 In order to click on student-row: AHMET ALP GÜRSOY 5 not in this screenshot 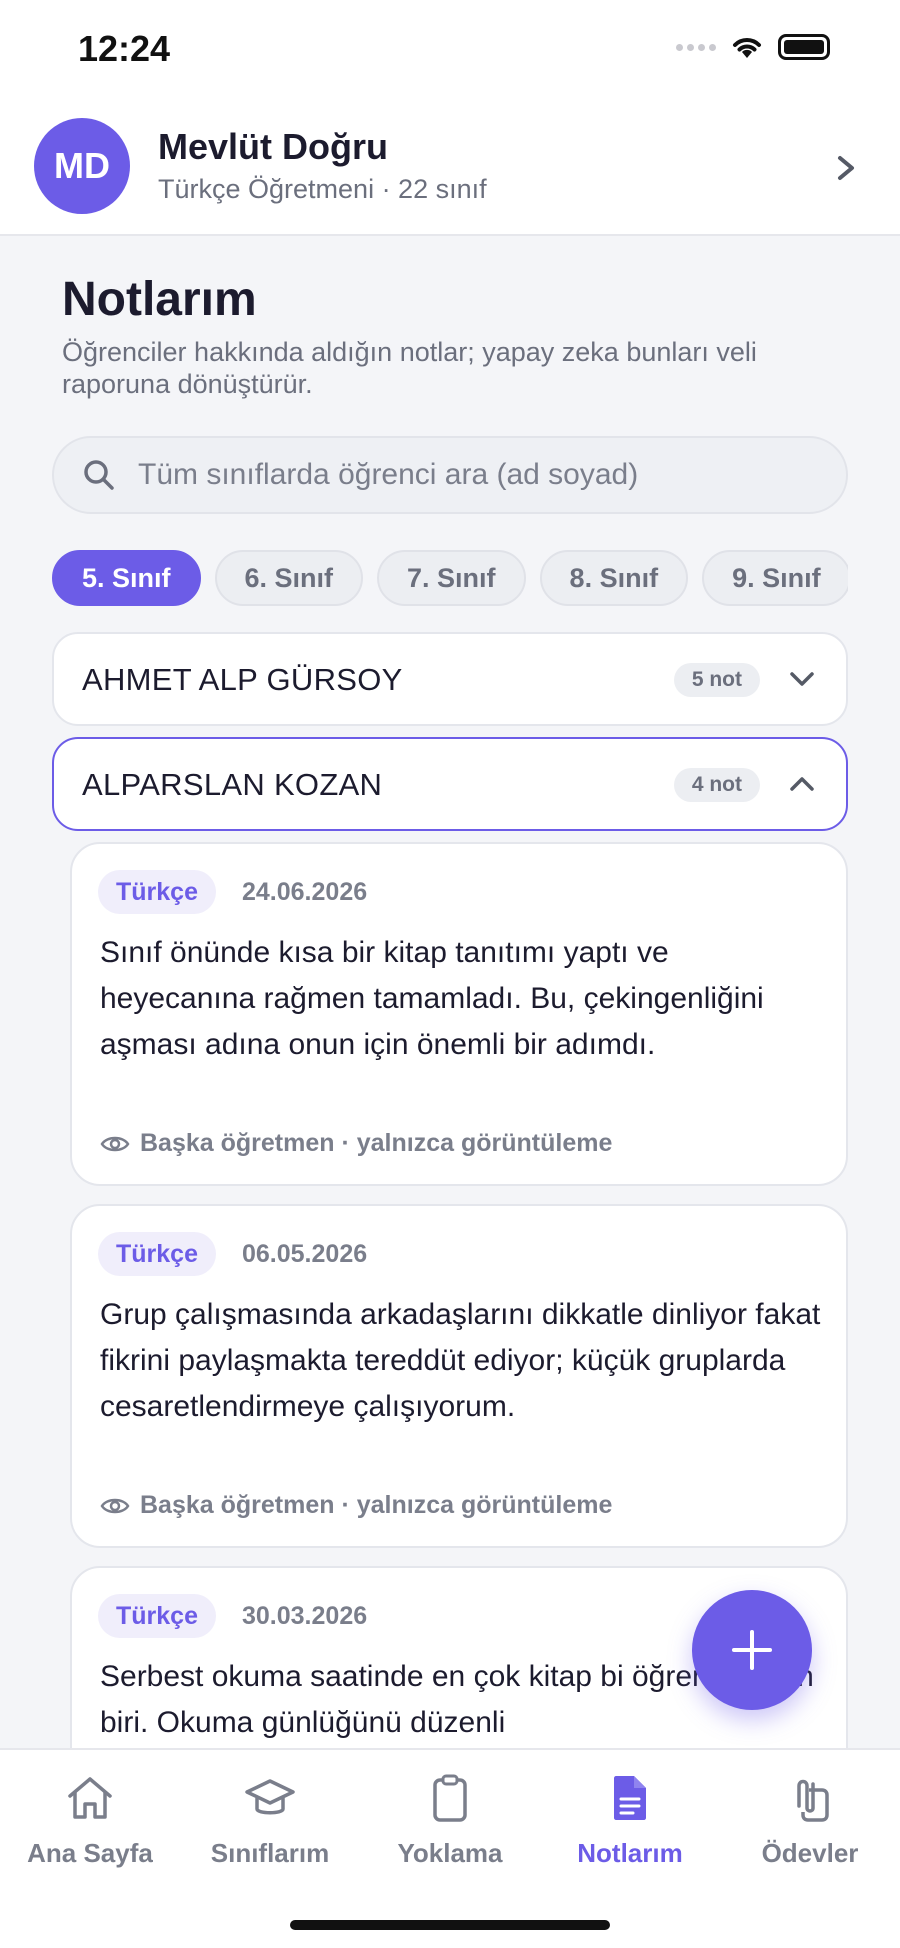, I will do `click(450, 679)`.